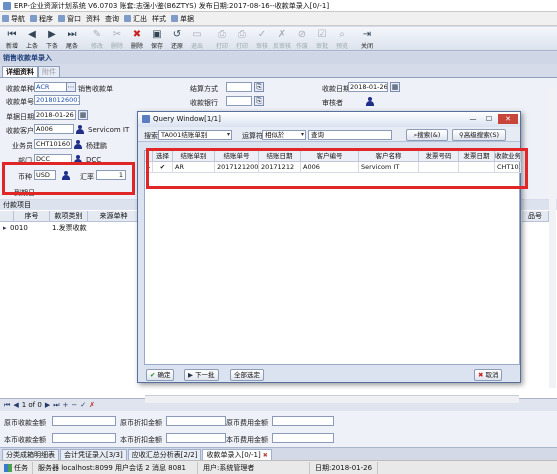 Image resolution: width=557 pixels, height=474 pixels. What do you see at coordinates (69, 19) in the screenshot?
I see `menu-window: 窗口` at bounding box center [69, 19].